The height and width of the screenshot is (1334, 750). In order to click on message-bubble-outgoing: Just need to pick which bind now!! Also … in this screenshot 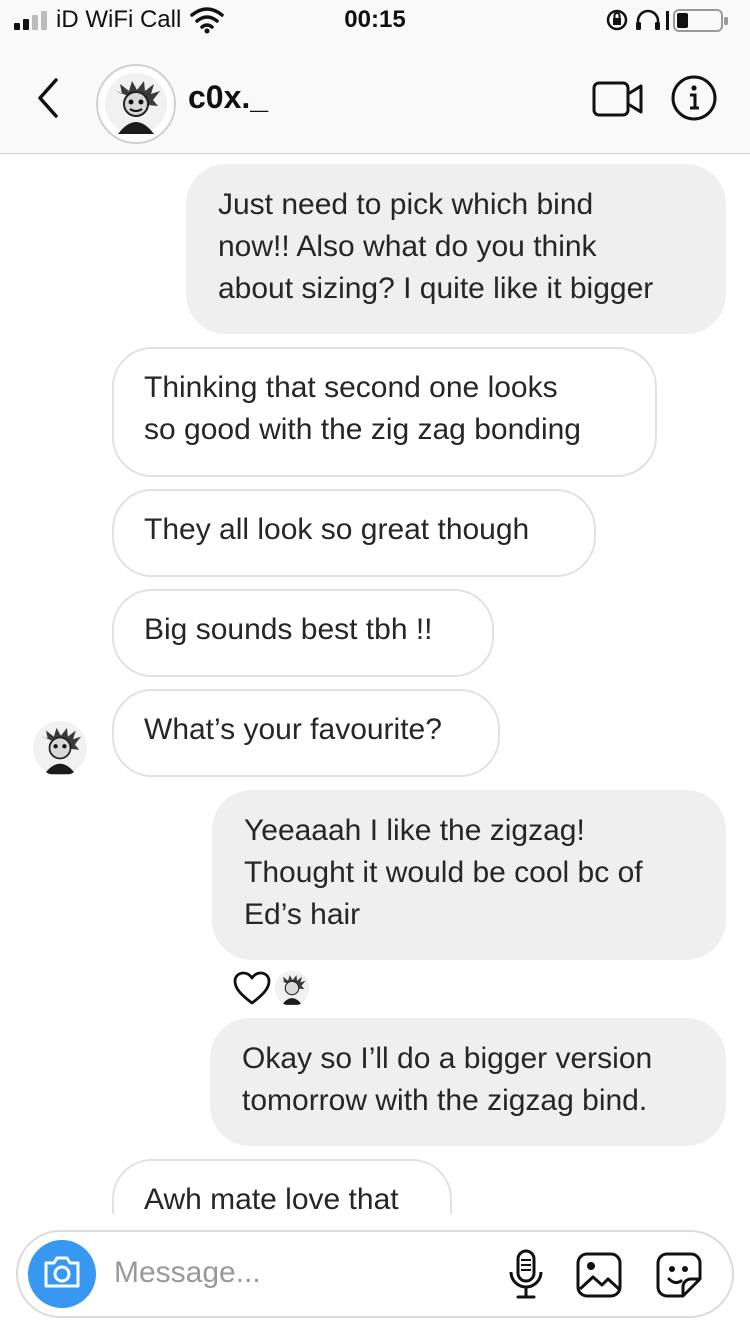, I will do `click(456, 249)`.